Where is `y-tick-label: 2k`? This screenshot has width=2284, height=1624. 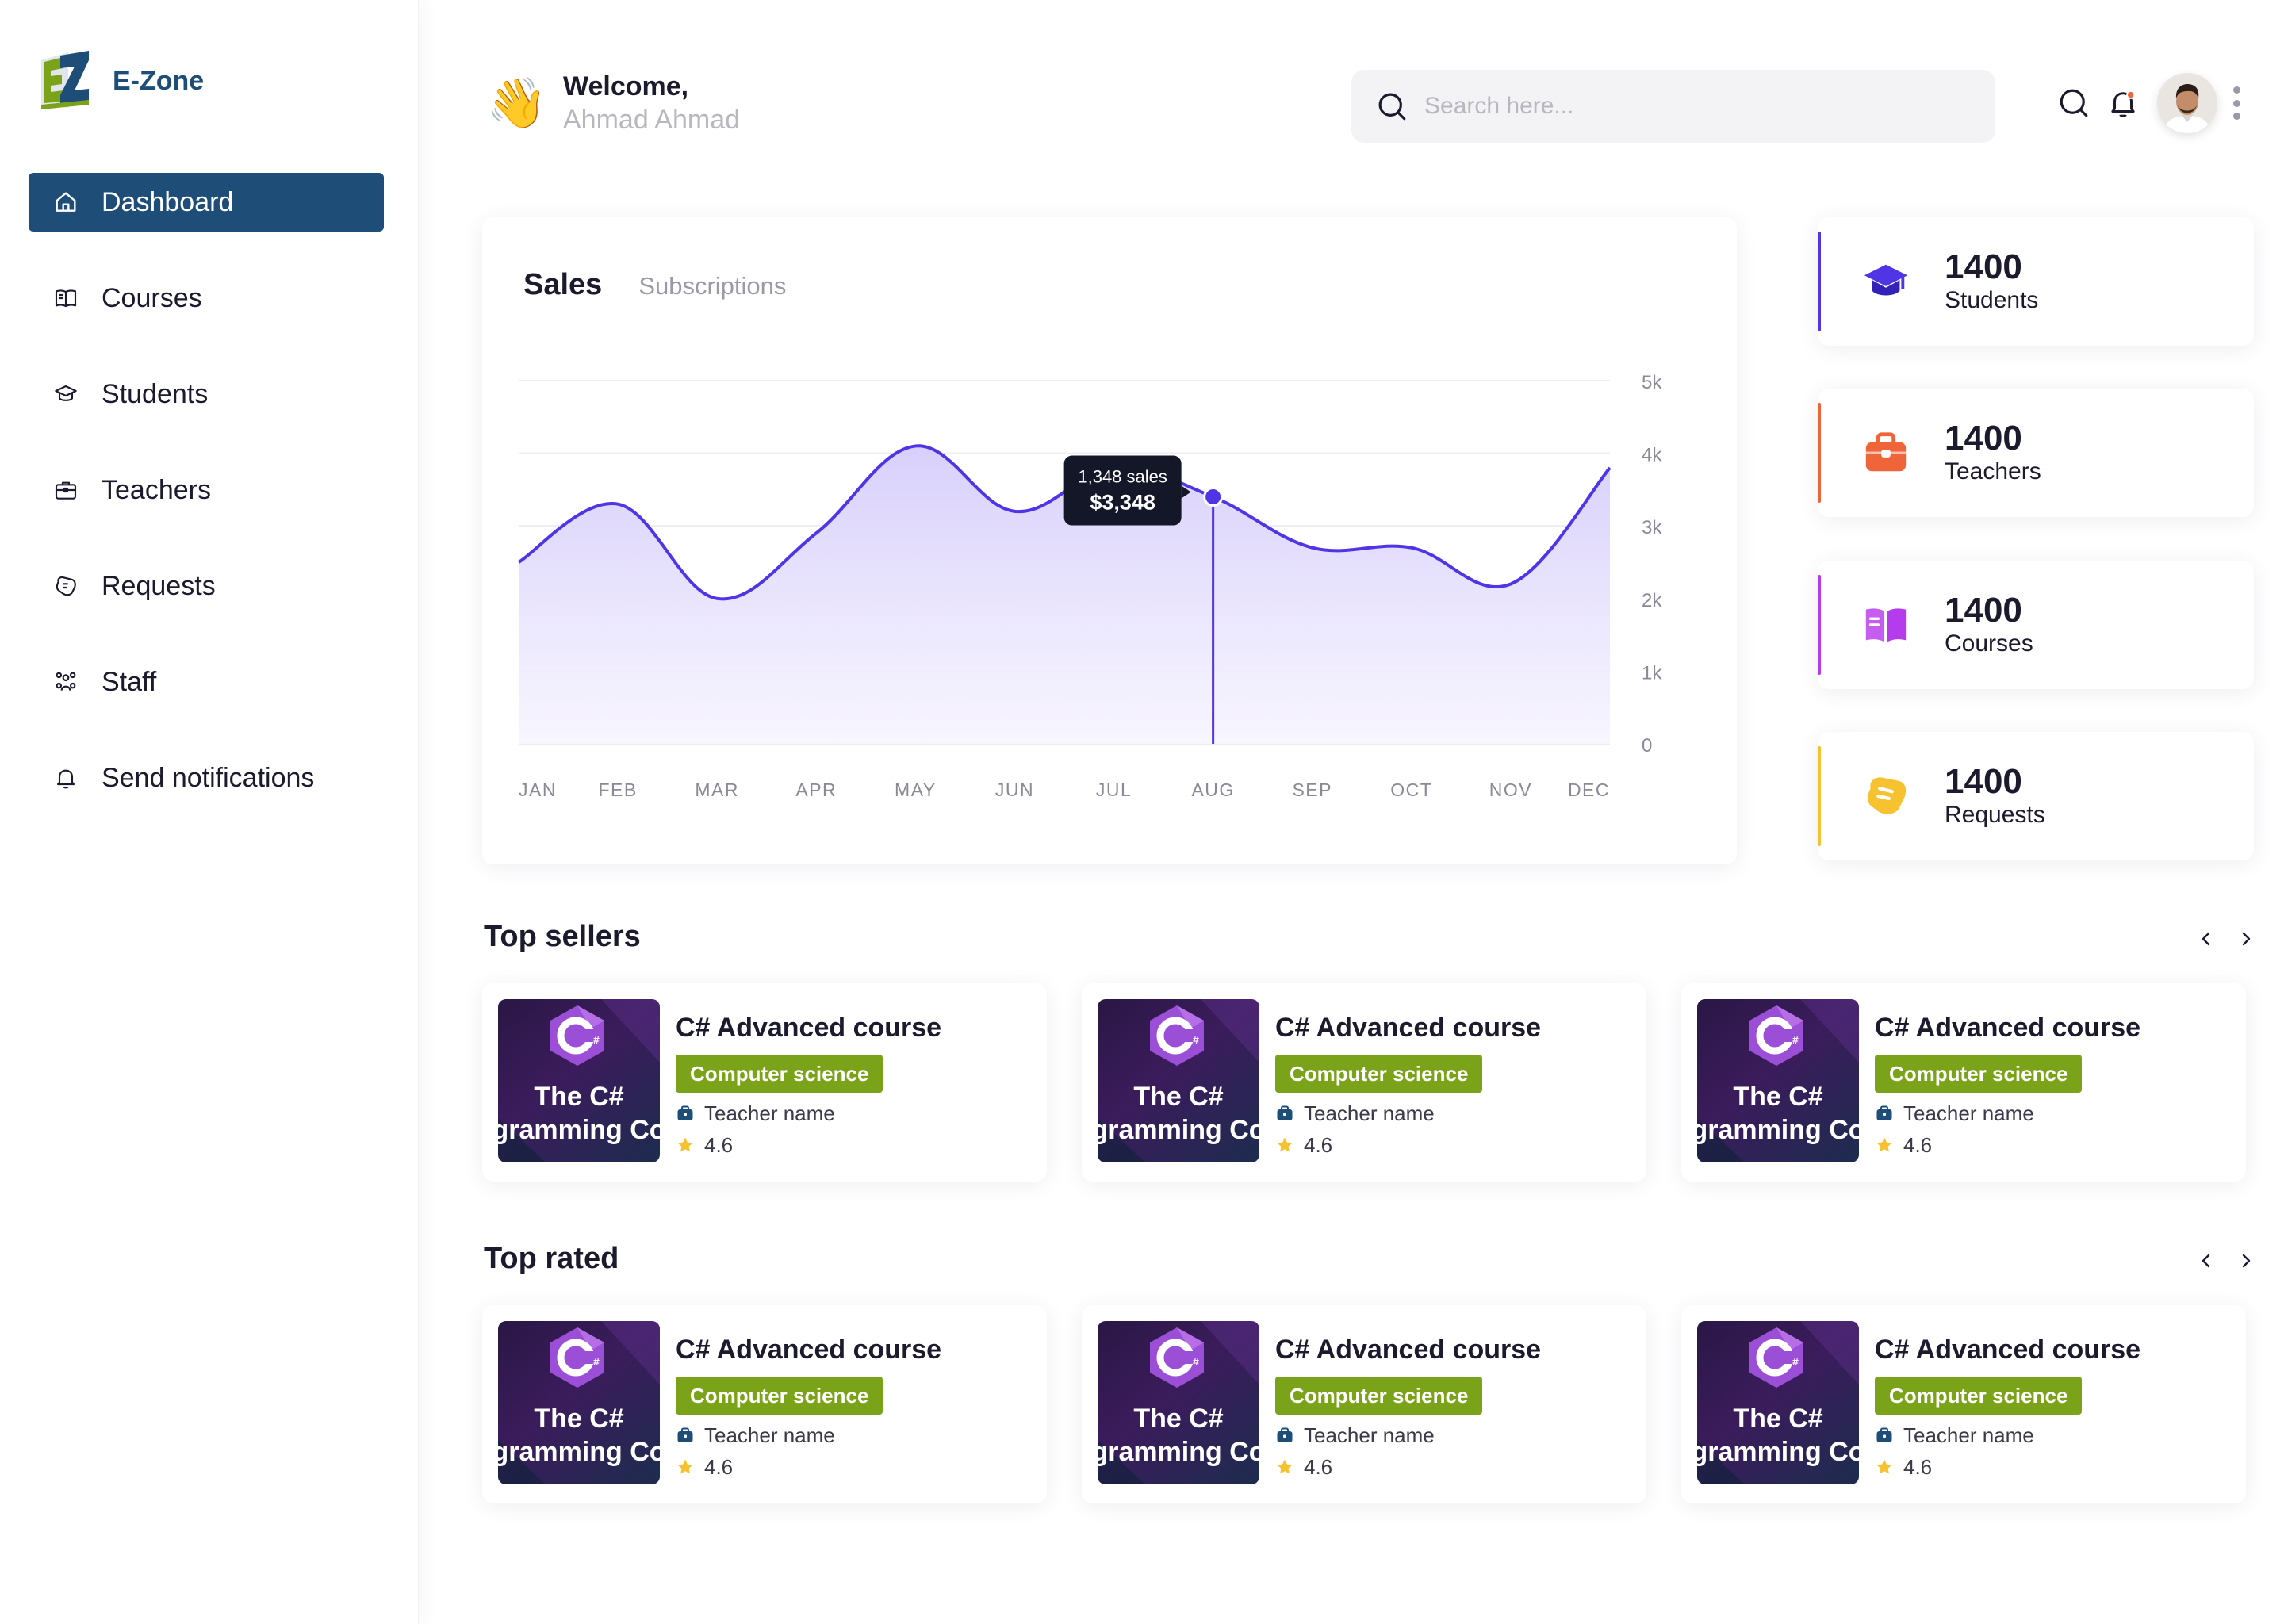 y-tick-label: 2k is located at coordinates (1652, 600).